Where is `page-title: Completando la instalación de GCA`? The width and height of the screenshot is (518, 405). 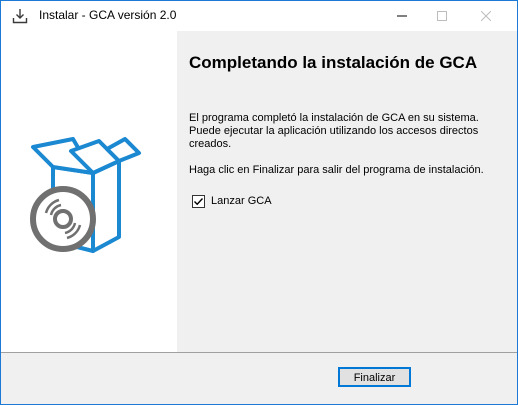
page-title: Completando la instalación de GCA is located at coordinates (333, 62).